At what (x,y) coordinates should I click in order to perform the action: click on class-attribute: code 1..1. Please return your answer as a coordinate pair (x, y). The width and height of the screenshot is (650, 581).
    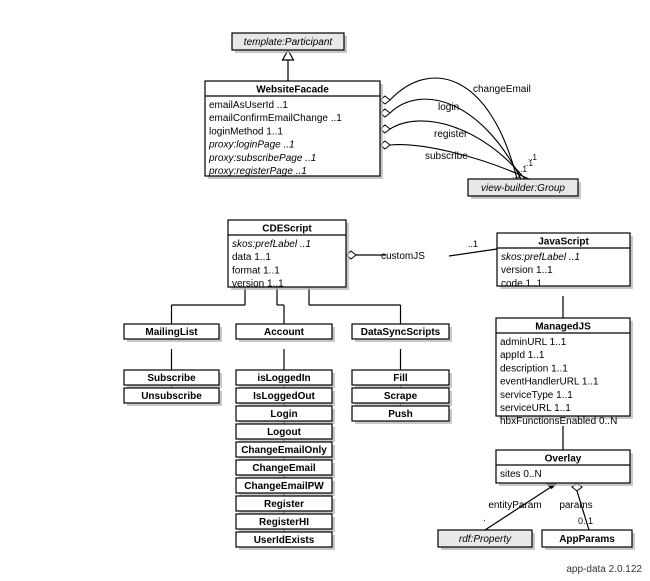
    Looking at the image, I should click on (522, 283).